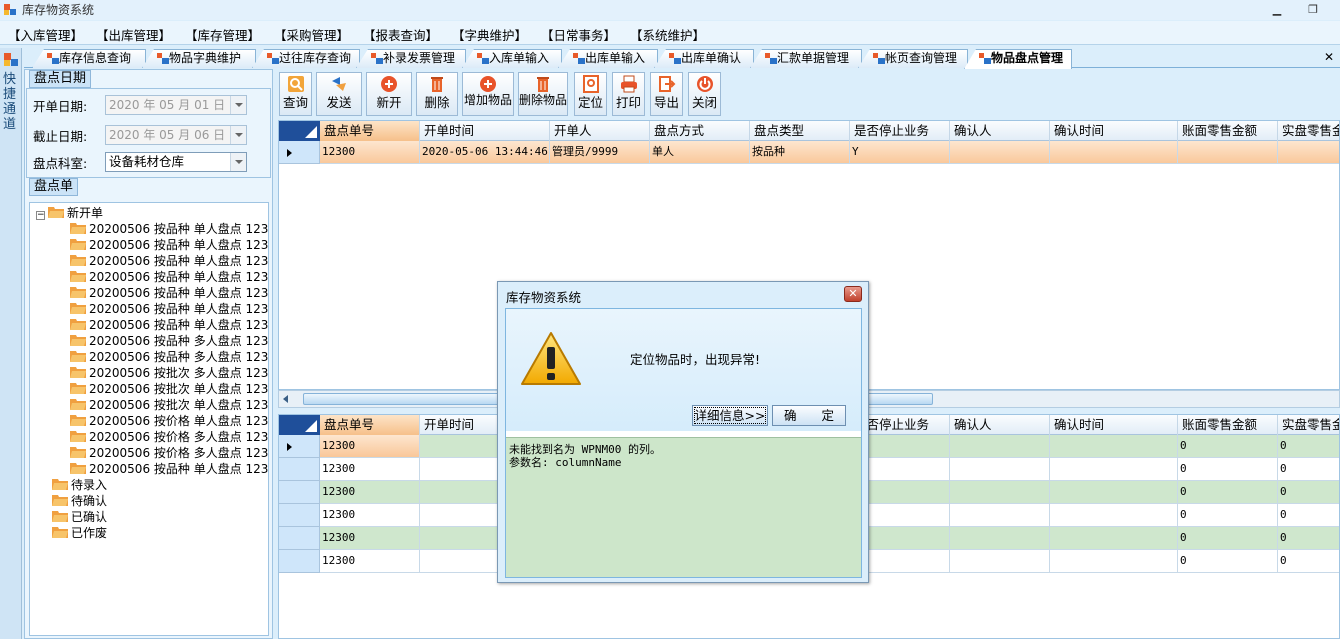  I want to click on toolbar-send-button: 发送, so click(339, 94).